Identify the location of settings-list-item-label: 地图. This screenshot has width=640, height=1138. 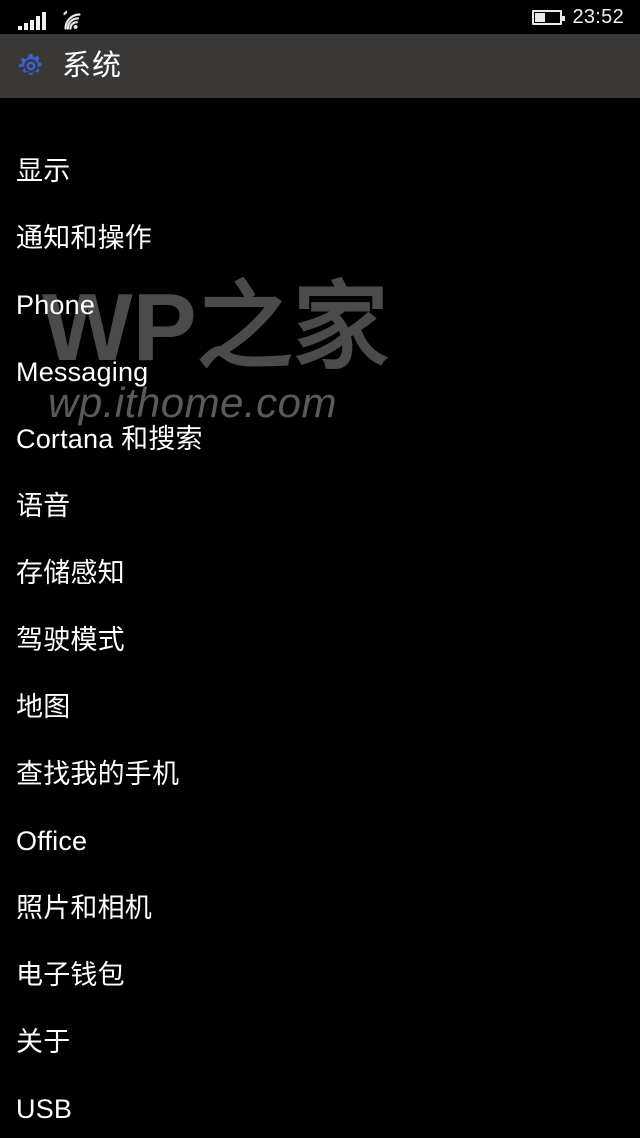
(43, 707).